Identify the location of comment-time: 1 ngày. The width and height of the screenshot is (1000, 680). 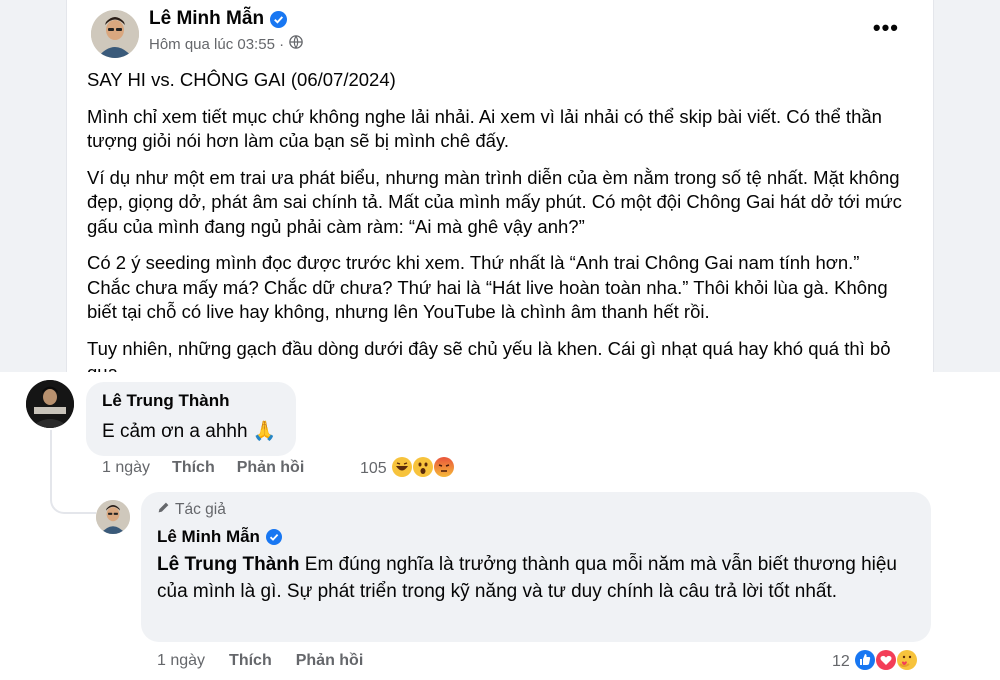
(126, 468).